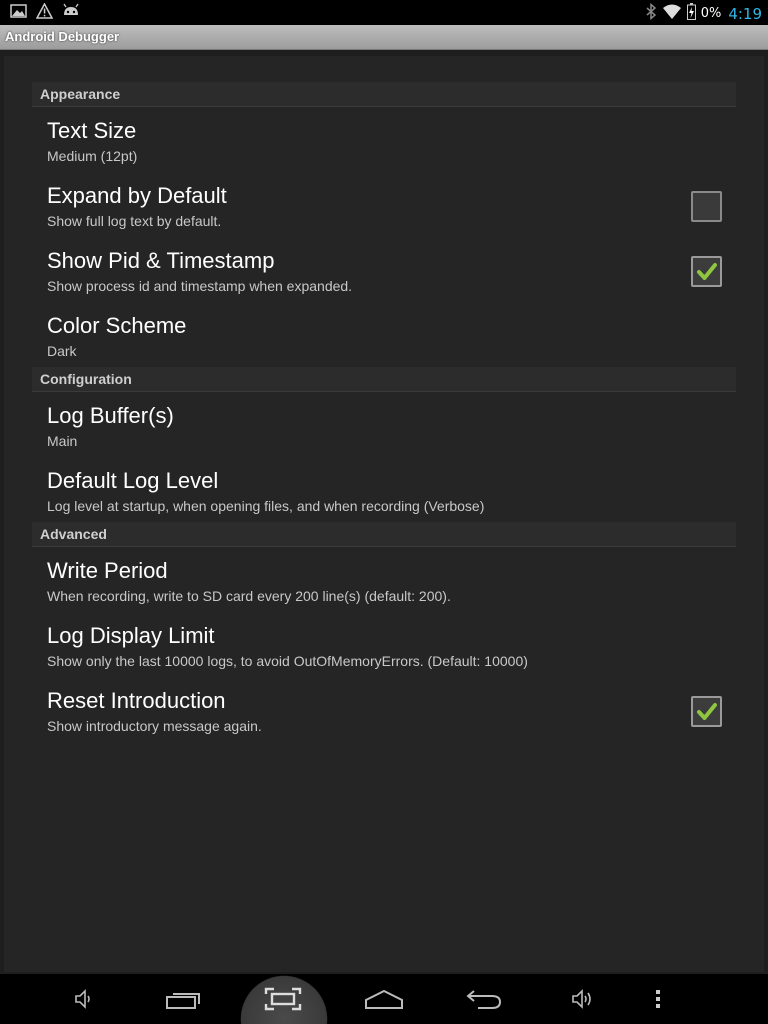  What do you see at coordinates (62, 36) in the screenshot?
I see `app-title: Android Debugger` at bounding box center [62, 36].